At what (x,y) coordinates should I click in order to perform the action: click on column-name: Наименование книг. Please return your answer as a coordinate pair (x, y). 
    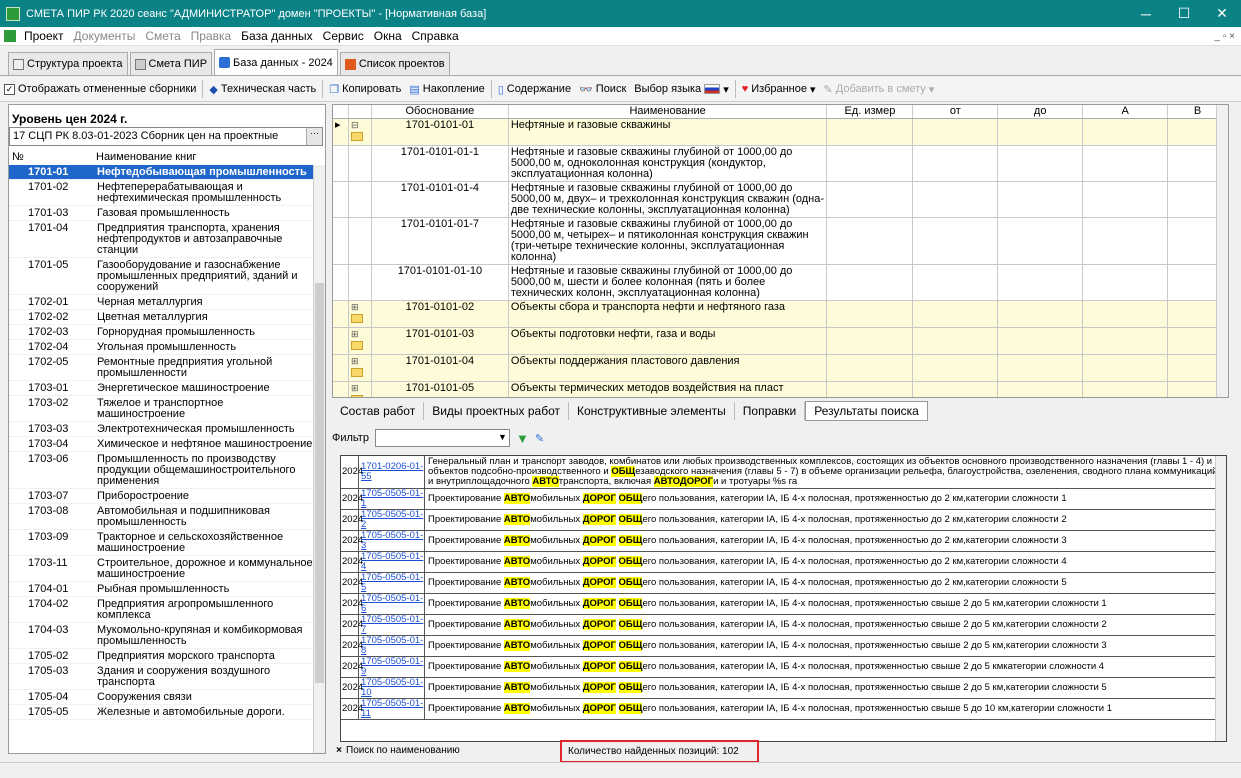
    Looking at the image, I should click on (146, 157).